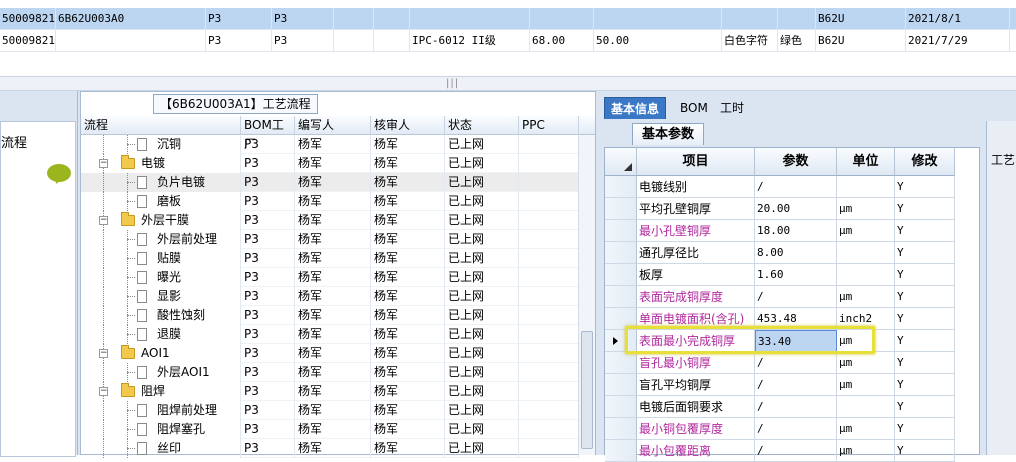  I want to click on param-row: 电镀线别 / Y, so click(792, 187).